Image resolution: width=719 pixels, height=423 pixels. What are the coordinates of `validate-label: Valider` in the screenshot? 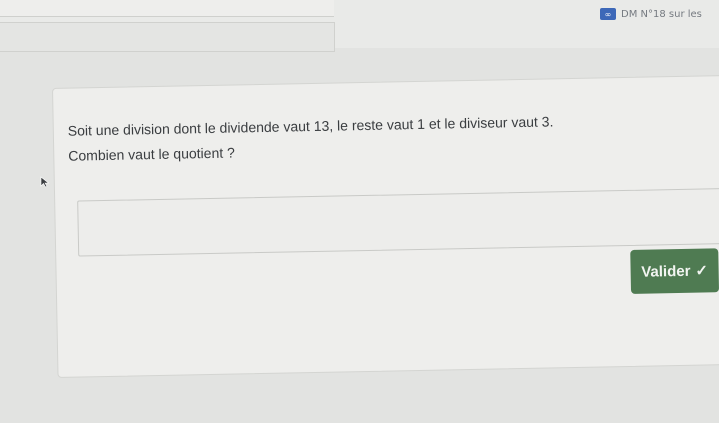 It's located at (666, 271).